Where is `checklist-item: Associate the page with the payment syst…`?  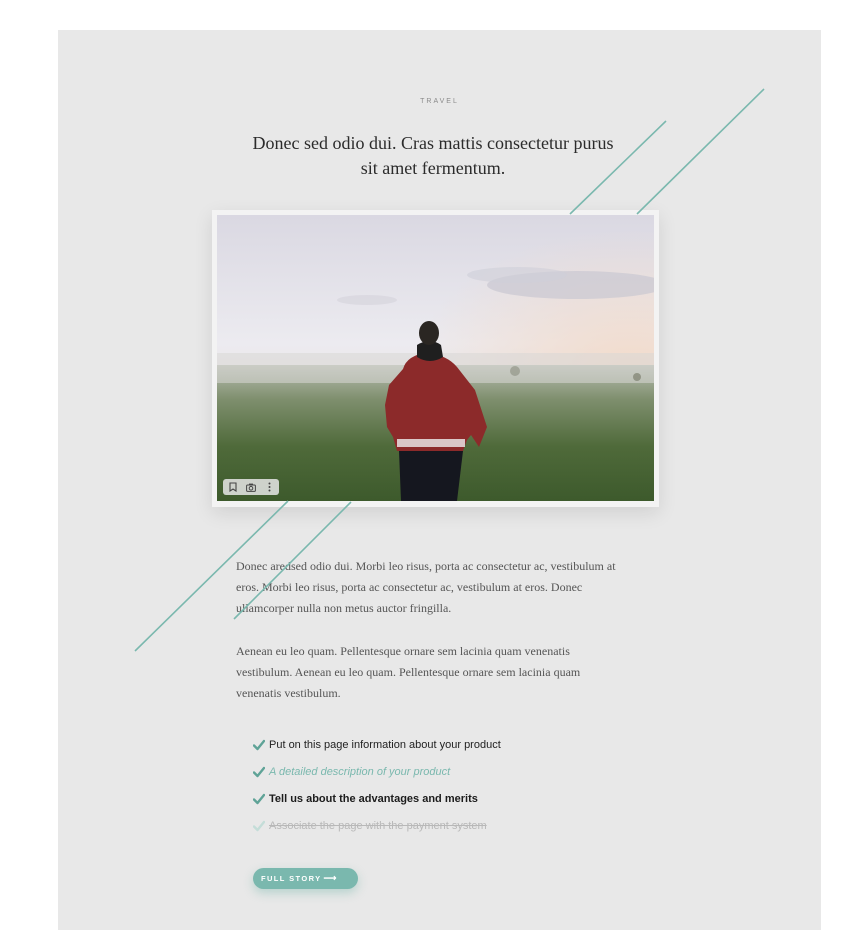 checklist-item: Associate the page with the payment syst… is located at coordinates (377, 825).